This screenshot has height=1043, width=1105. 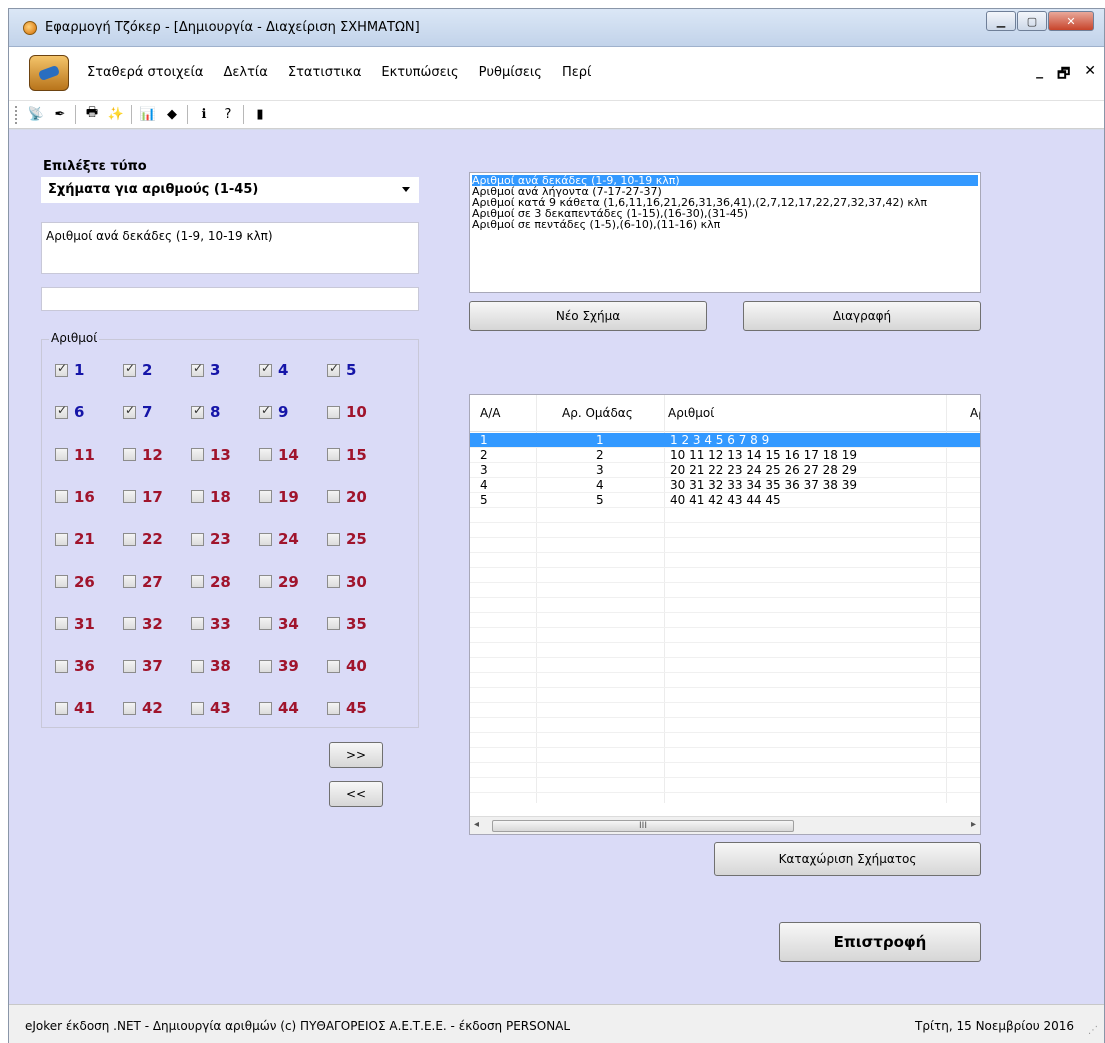 What do you see at coordinates (347, 539) in the screenshot?
I see `number-checkbox-25: 25` at bounding box center [347, 539].